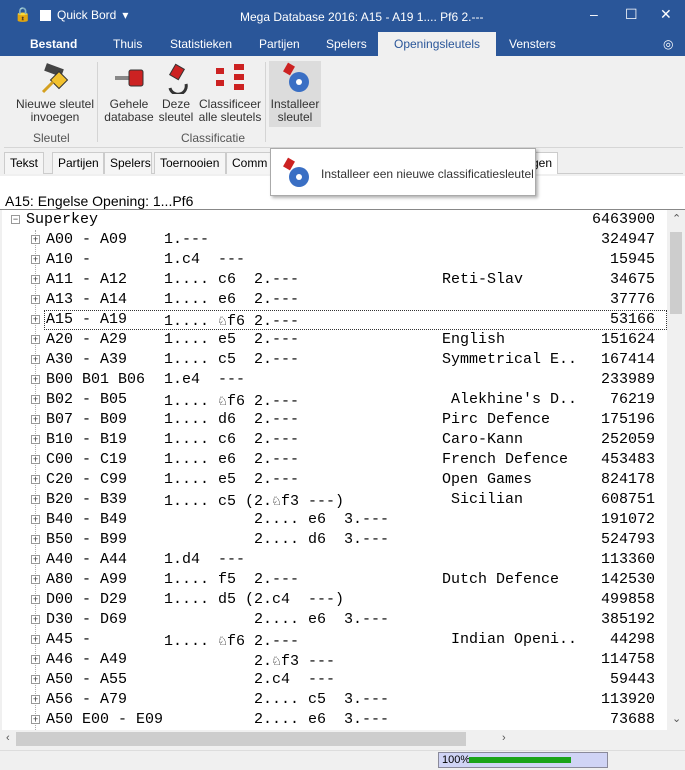 The width and height of the screenshot is (685, 770). I want to click on scroll-left-icon: ‹, so click(8, 738).